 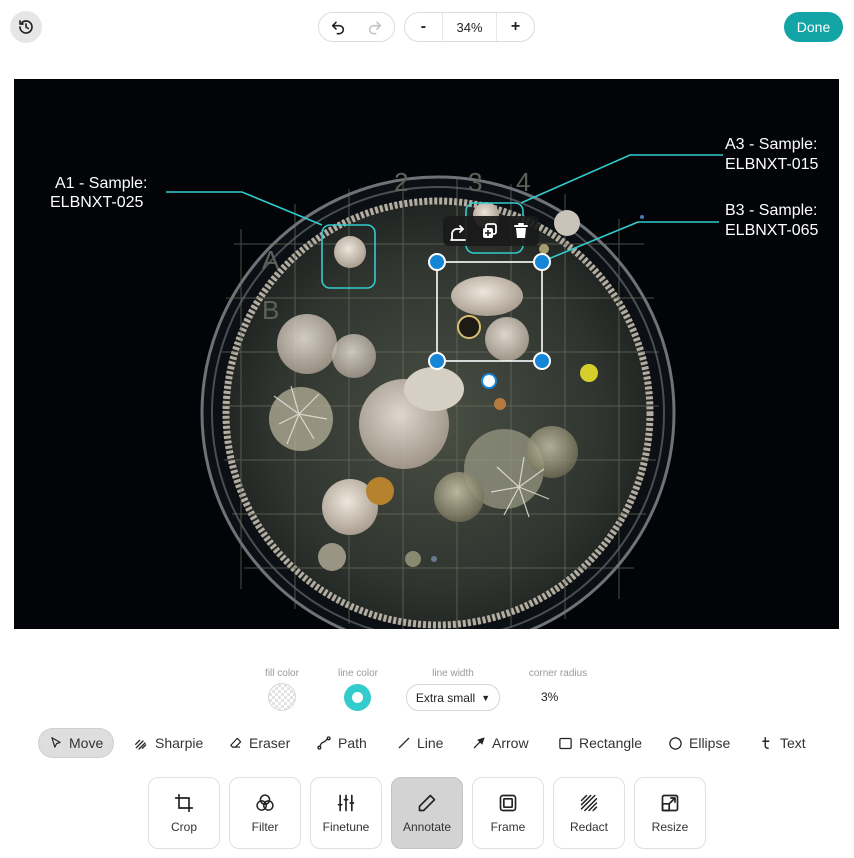 I want to click on tool-ellipse: Ellipse, so click(x=699, y=743).